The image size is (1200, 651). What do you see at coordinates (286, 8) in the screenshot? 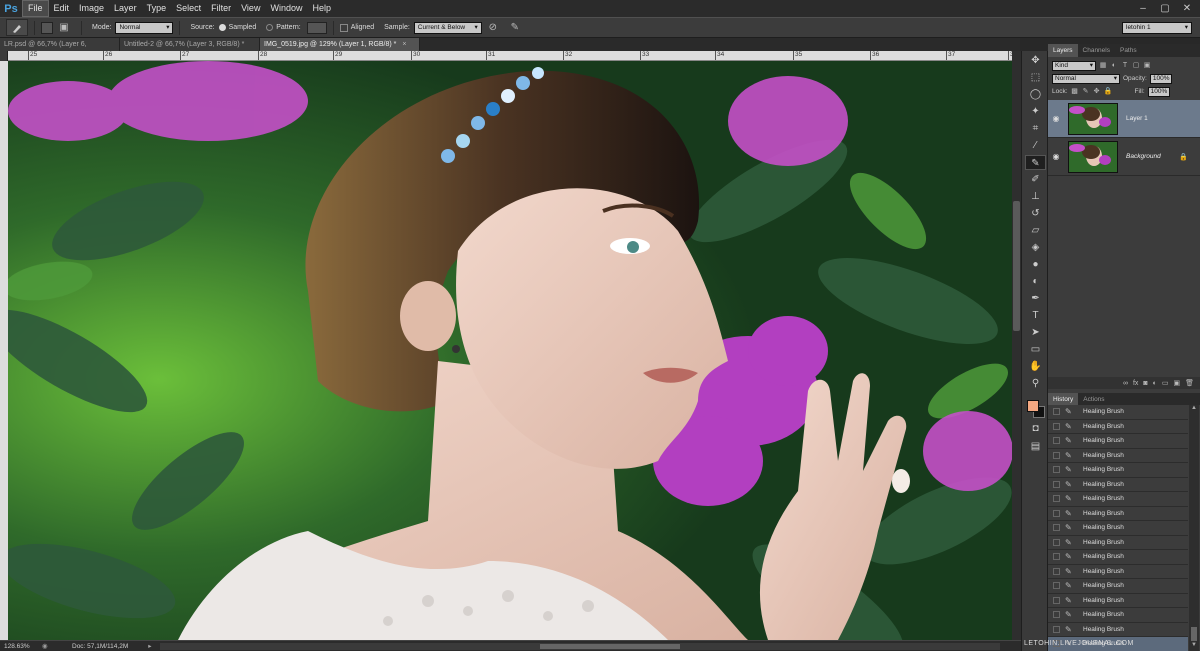
I see `menu-window: Window` at bounding box center [286, 8].